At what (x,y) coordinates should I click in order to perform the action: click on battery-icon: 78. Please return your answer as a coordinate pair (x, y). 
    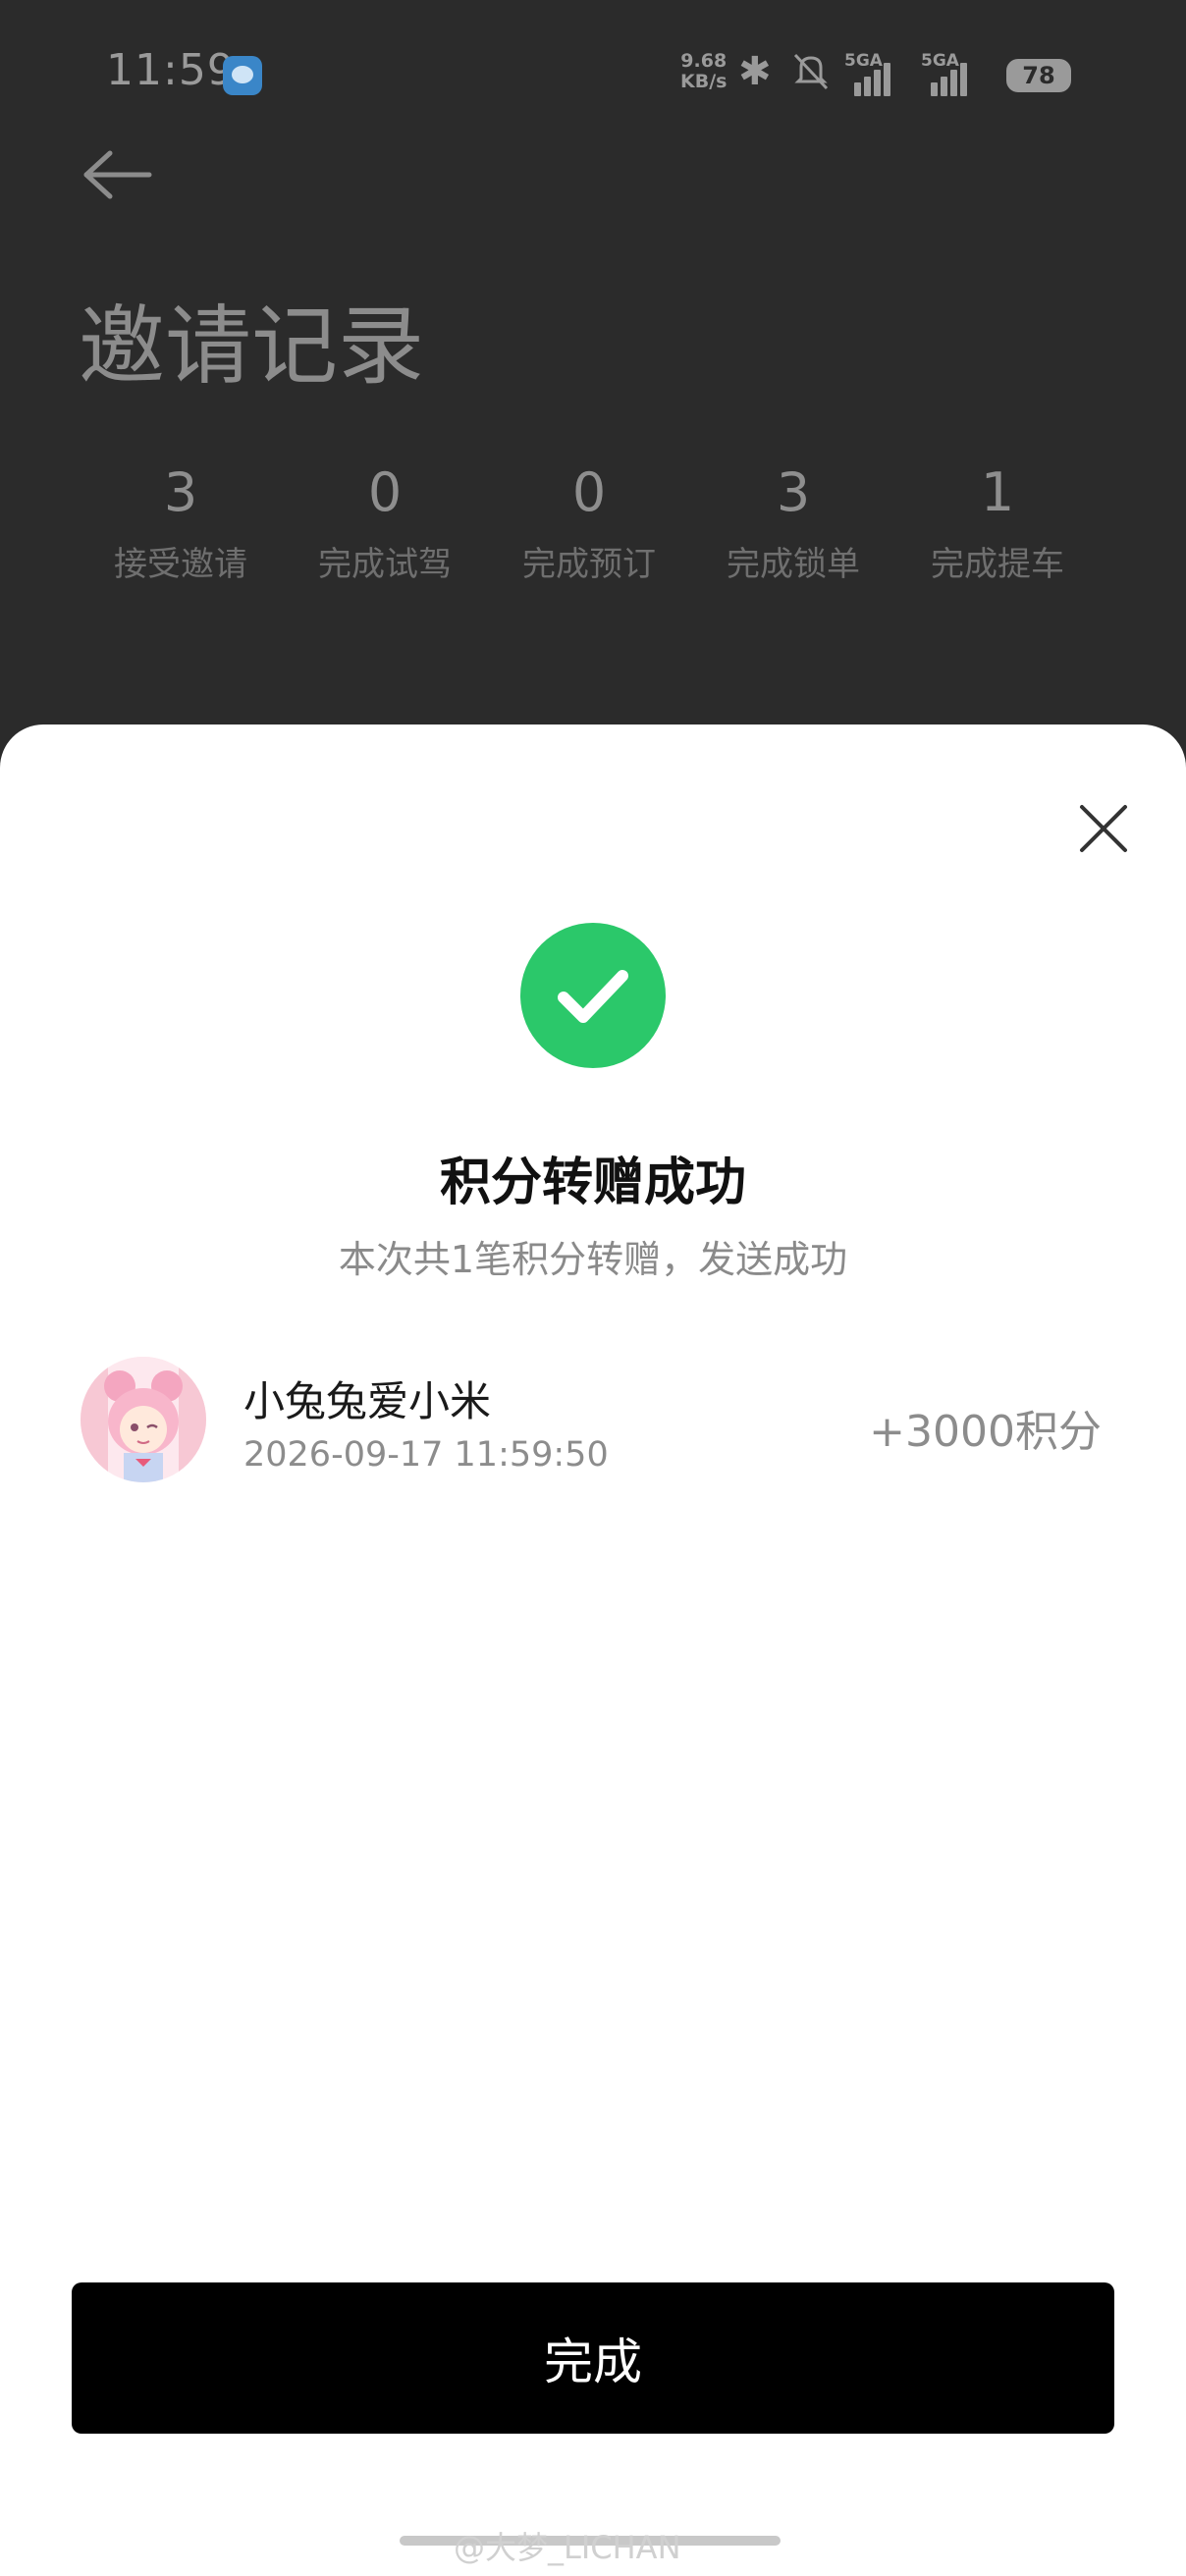
    Looking at the image, I should click on (1038, 75).